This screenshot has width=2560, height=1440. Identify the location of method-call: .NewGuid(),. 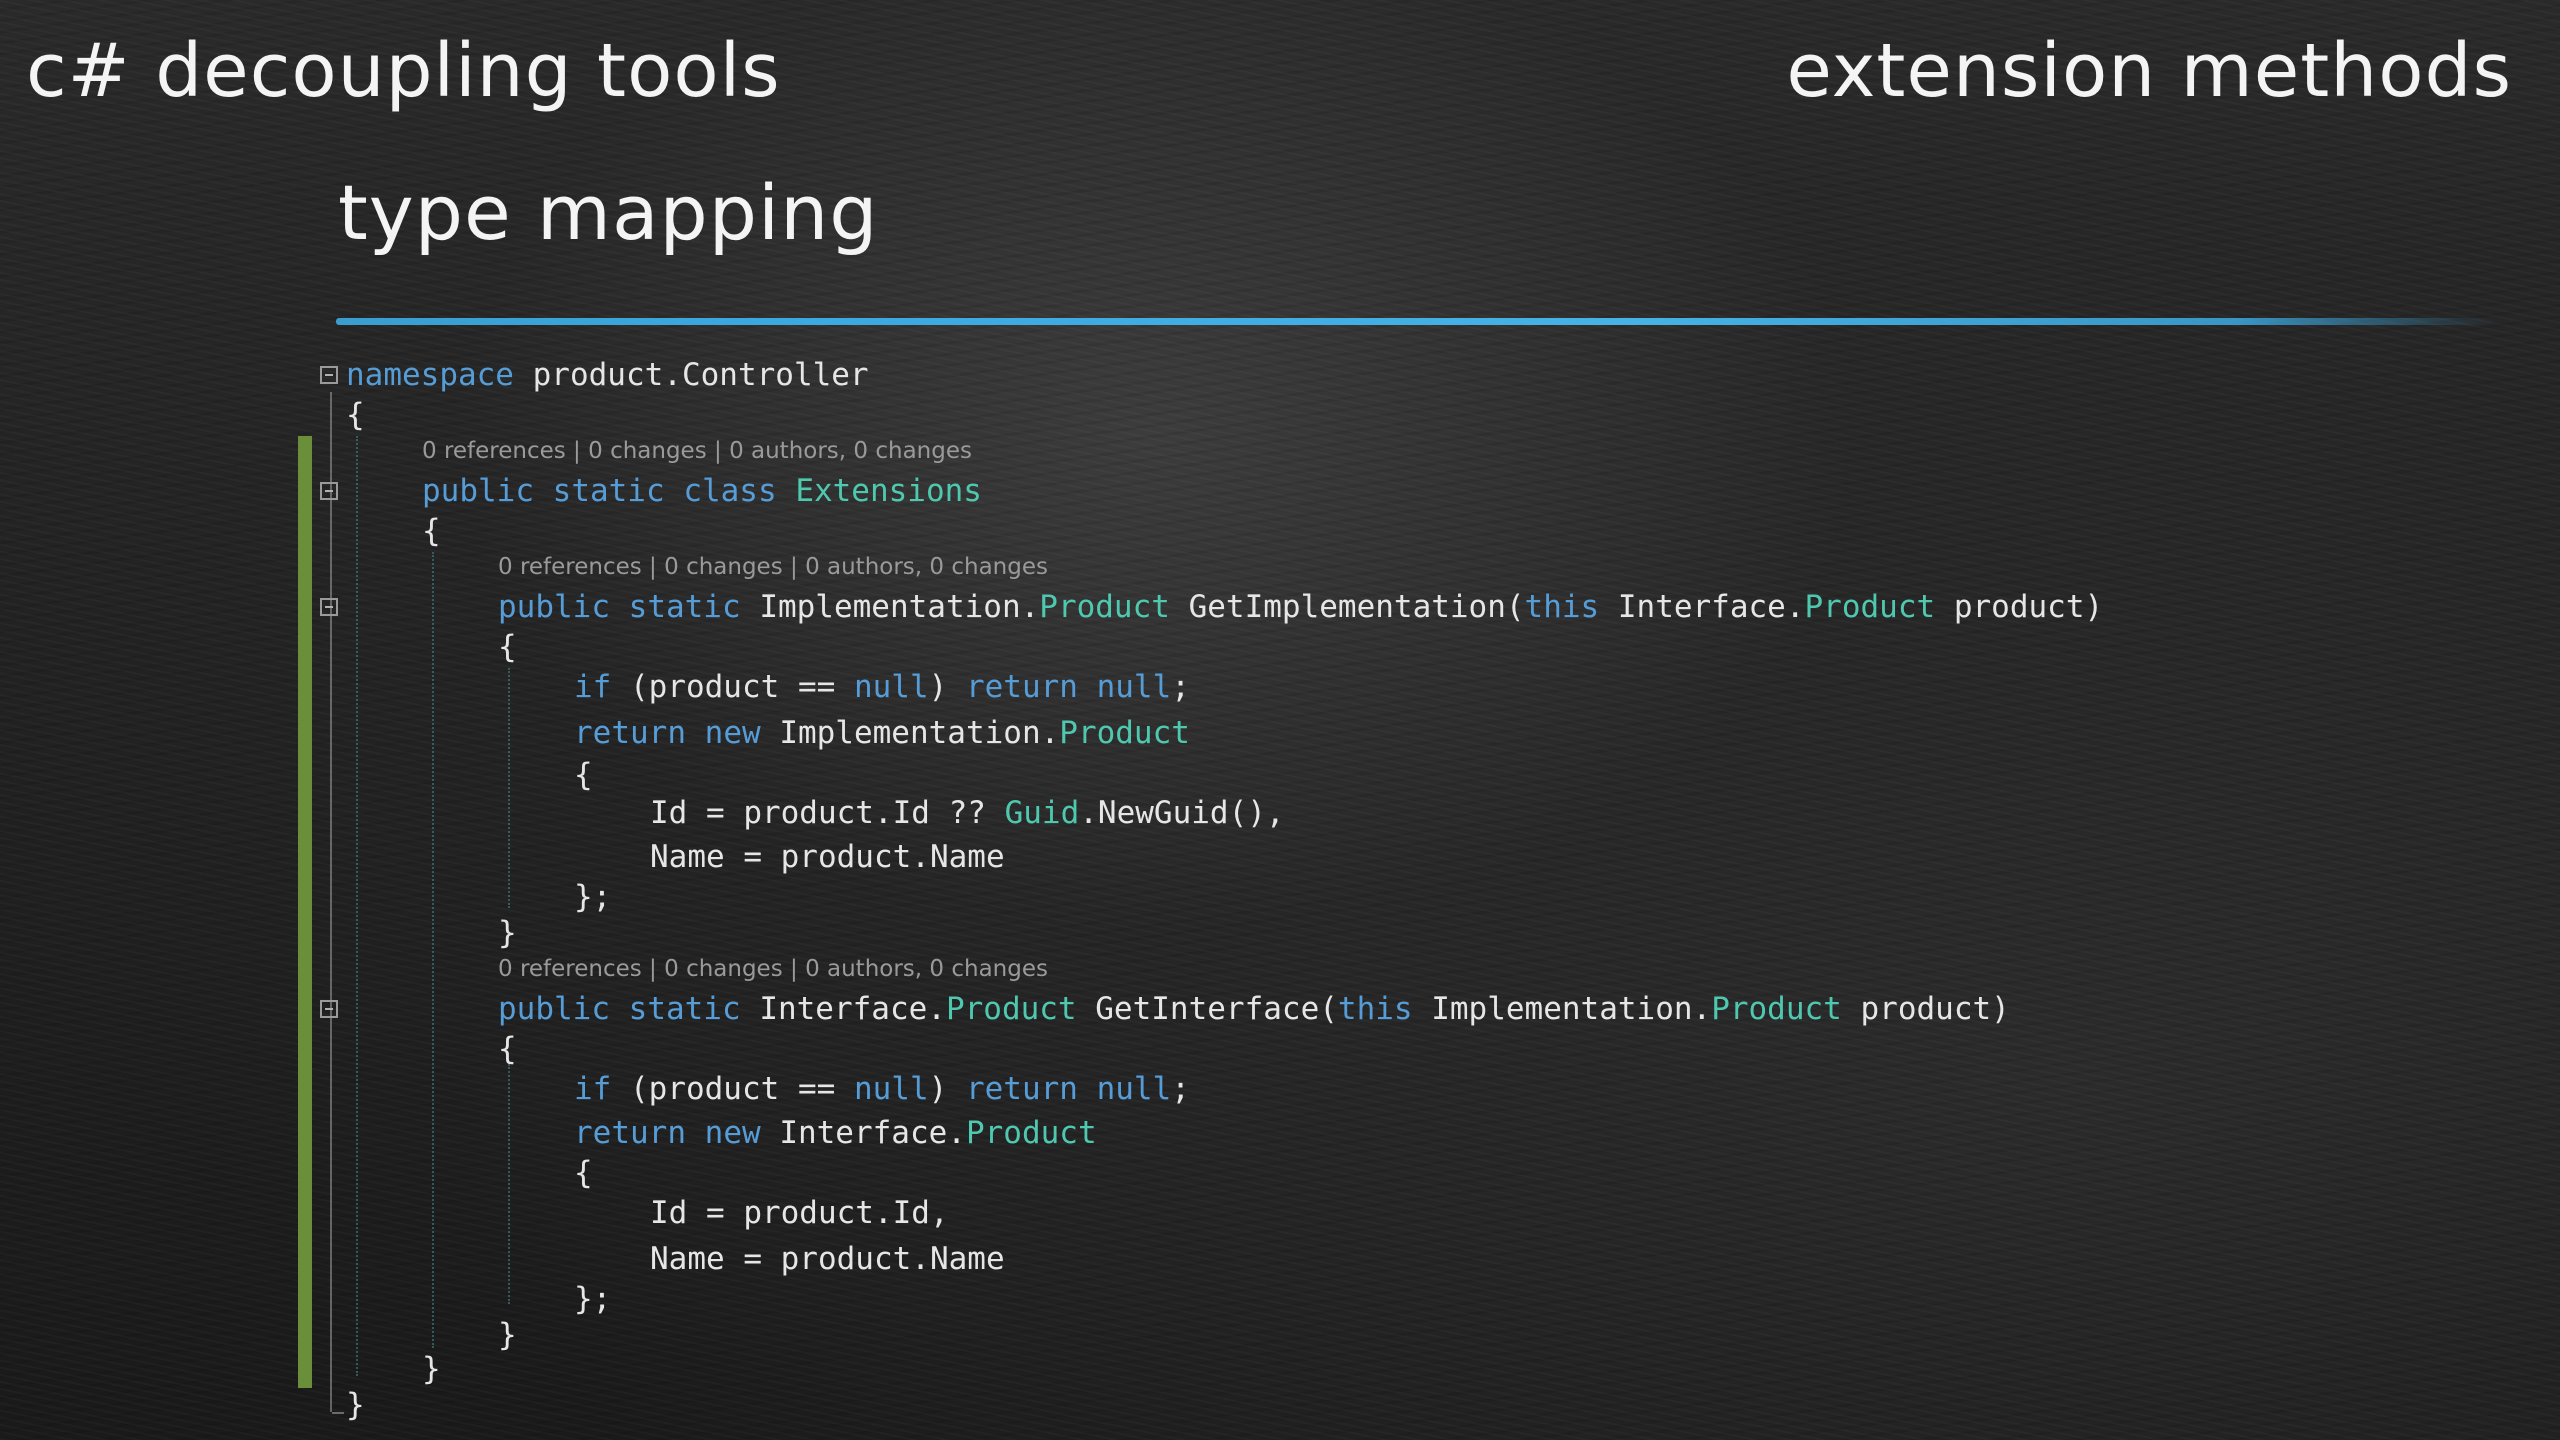
(1182, 813).